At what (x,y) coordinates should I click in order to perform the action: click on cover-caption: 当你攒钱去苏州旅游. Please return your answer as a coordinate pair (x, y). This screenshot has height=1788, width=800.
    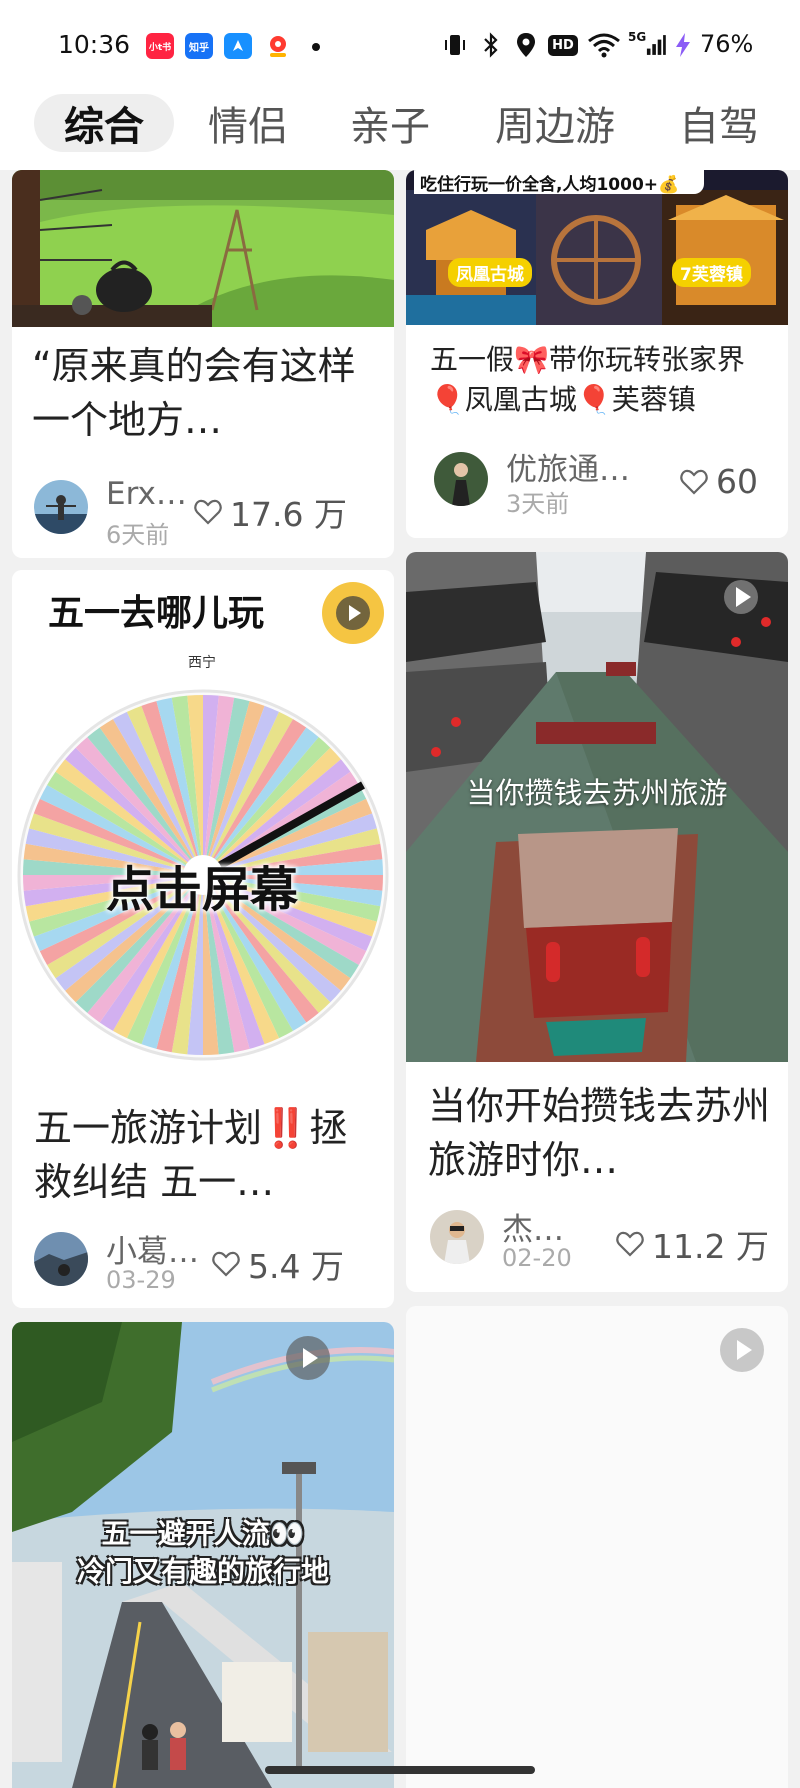
    Looking at the image, I should click on (597, 793).